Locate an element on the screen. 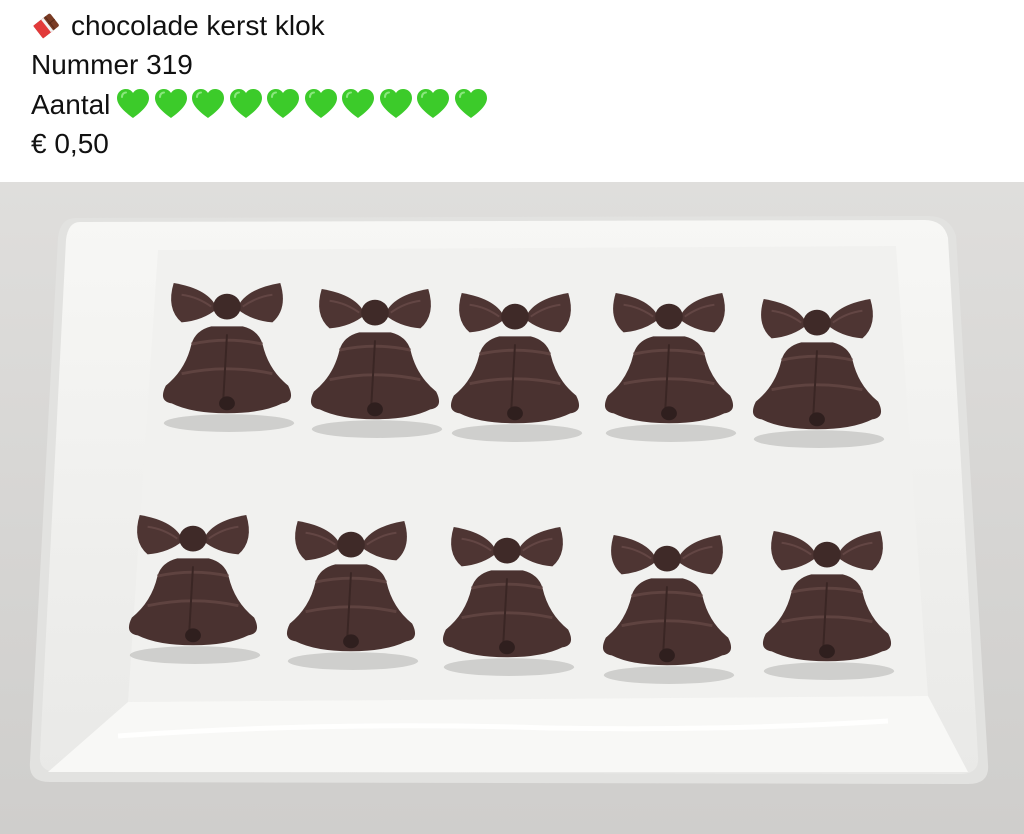  chocolate-bar-icon is located at coordinates (46, 26).